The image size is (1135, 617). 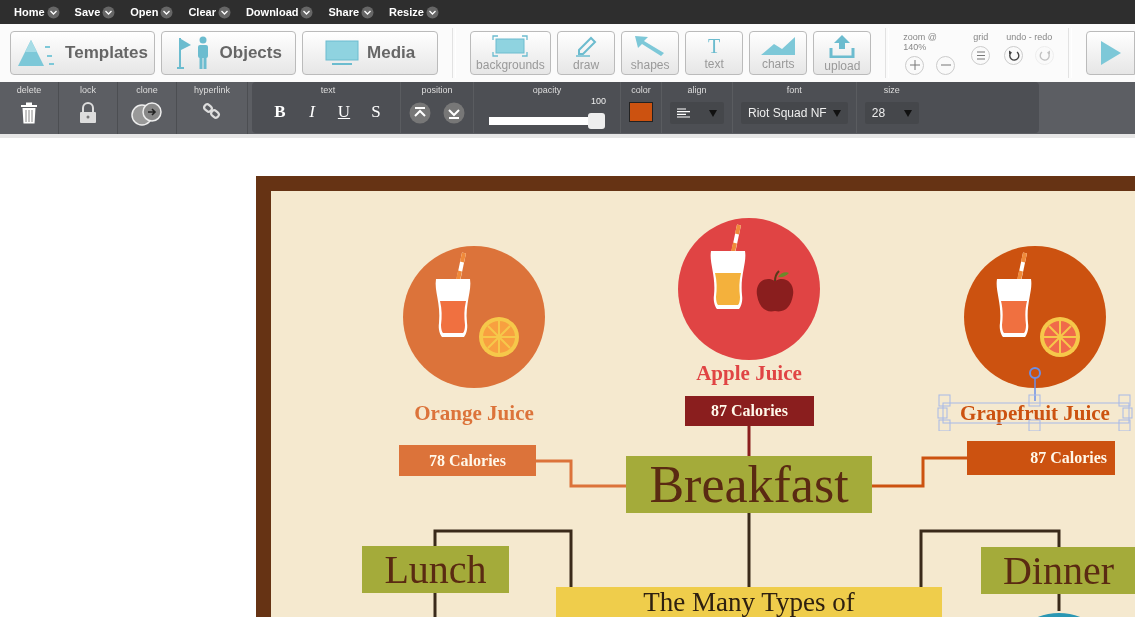 I want to click on meal-label: Dinner, so click(x=1058, y=570).